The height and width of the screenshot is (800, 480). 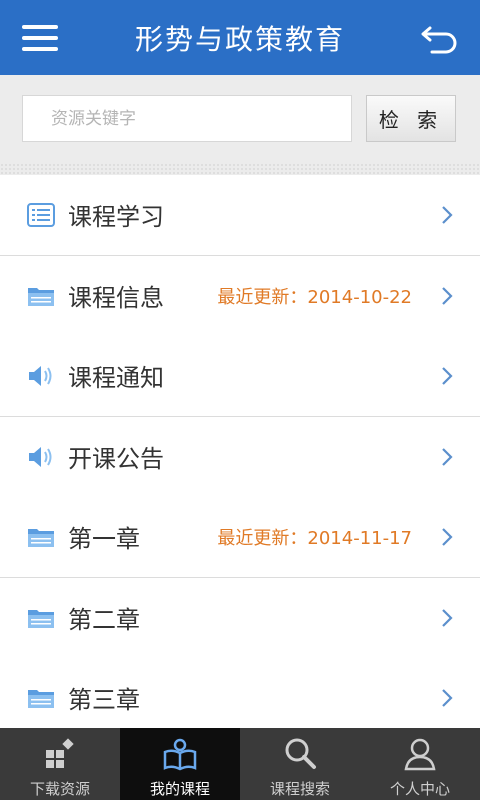 I want to click on menu-item-label: 开课公告, so click(x=116, y=459).